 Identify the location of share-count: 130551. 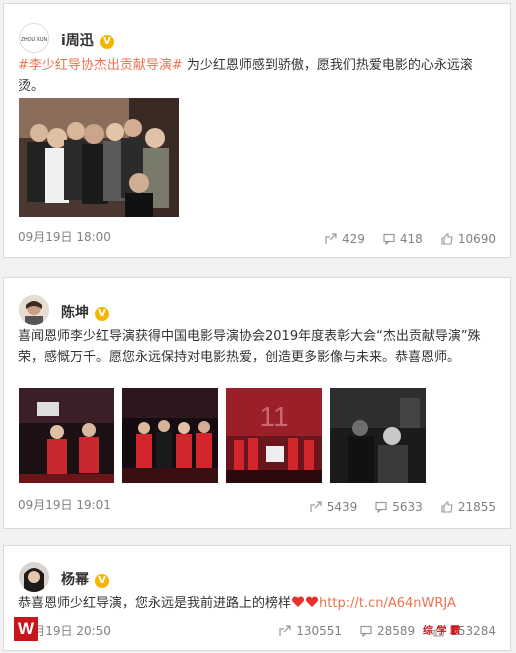
(319, 631).